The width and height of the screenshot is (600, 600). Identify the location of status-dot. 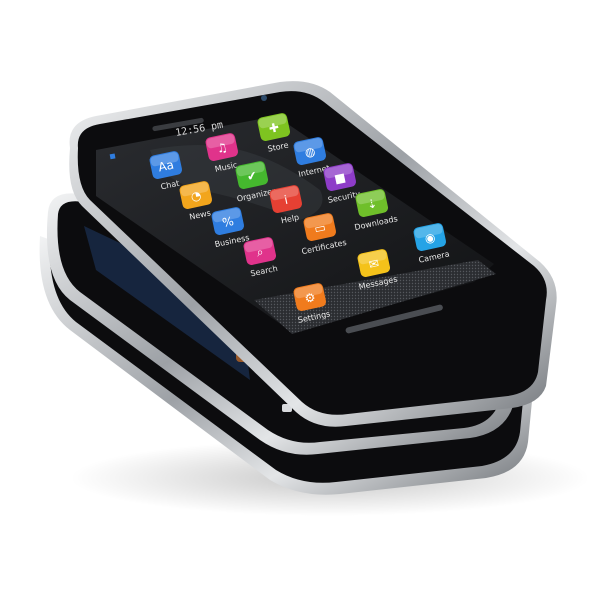
(112, 156).